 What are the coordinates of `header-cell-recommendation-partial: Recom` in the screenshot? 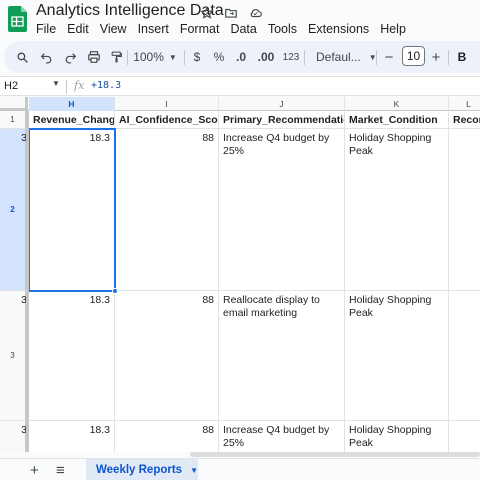 It's located at (464, 120).